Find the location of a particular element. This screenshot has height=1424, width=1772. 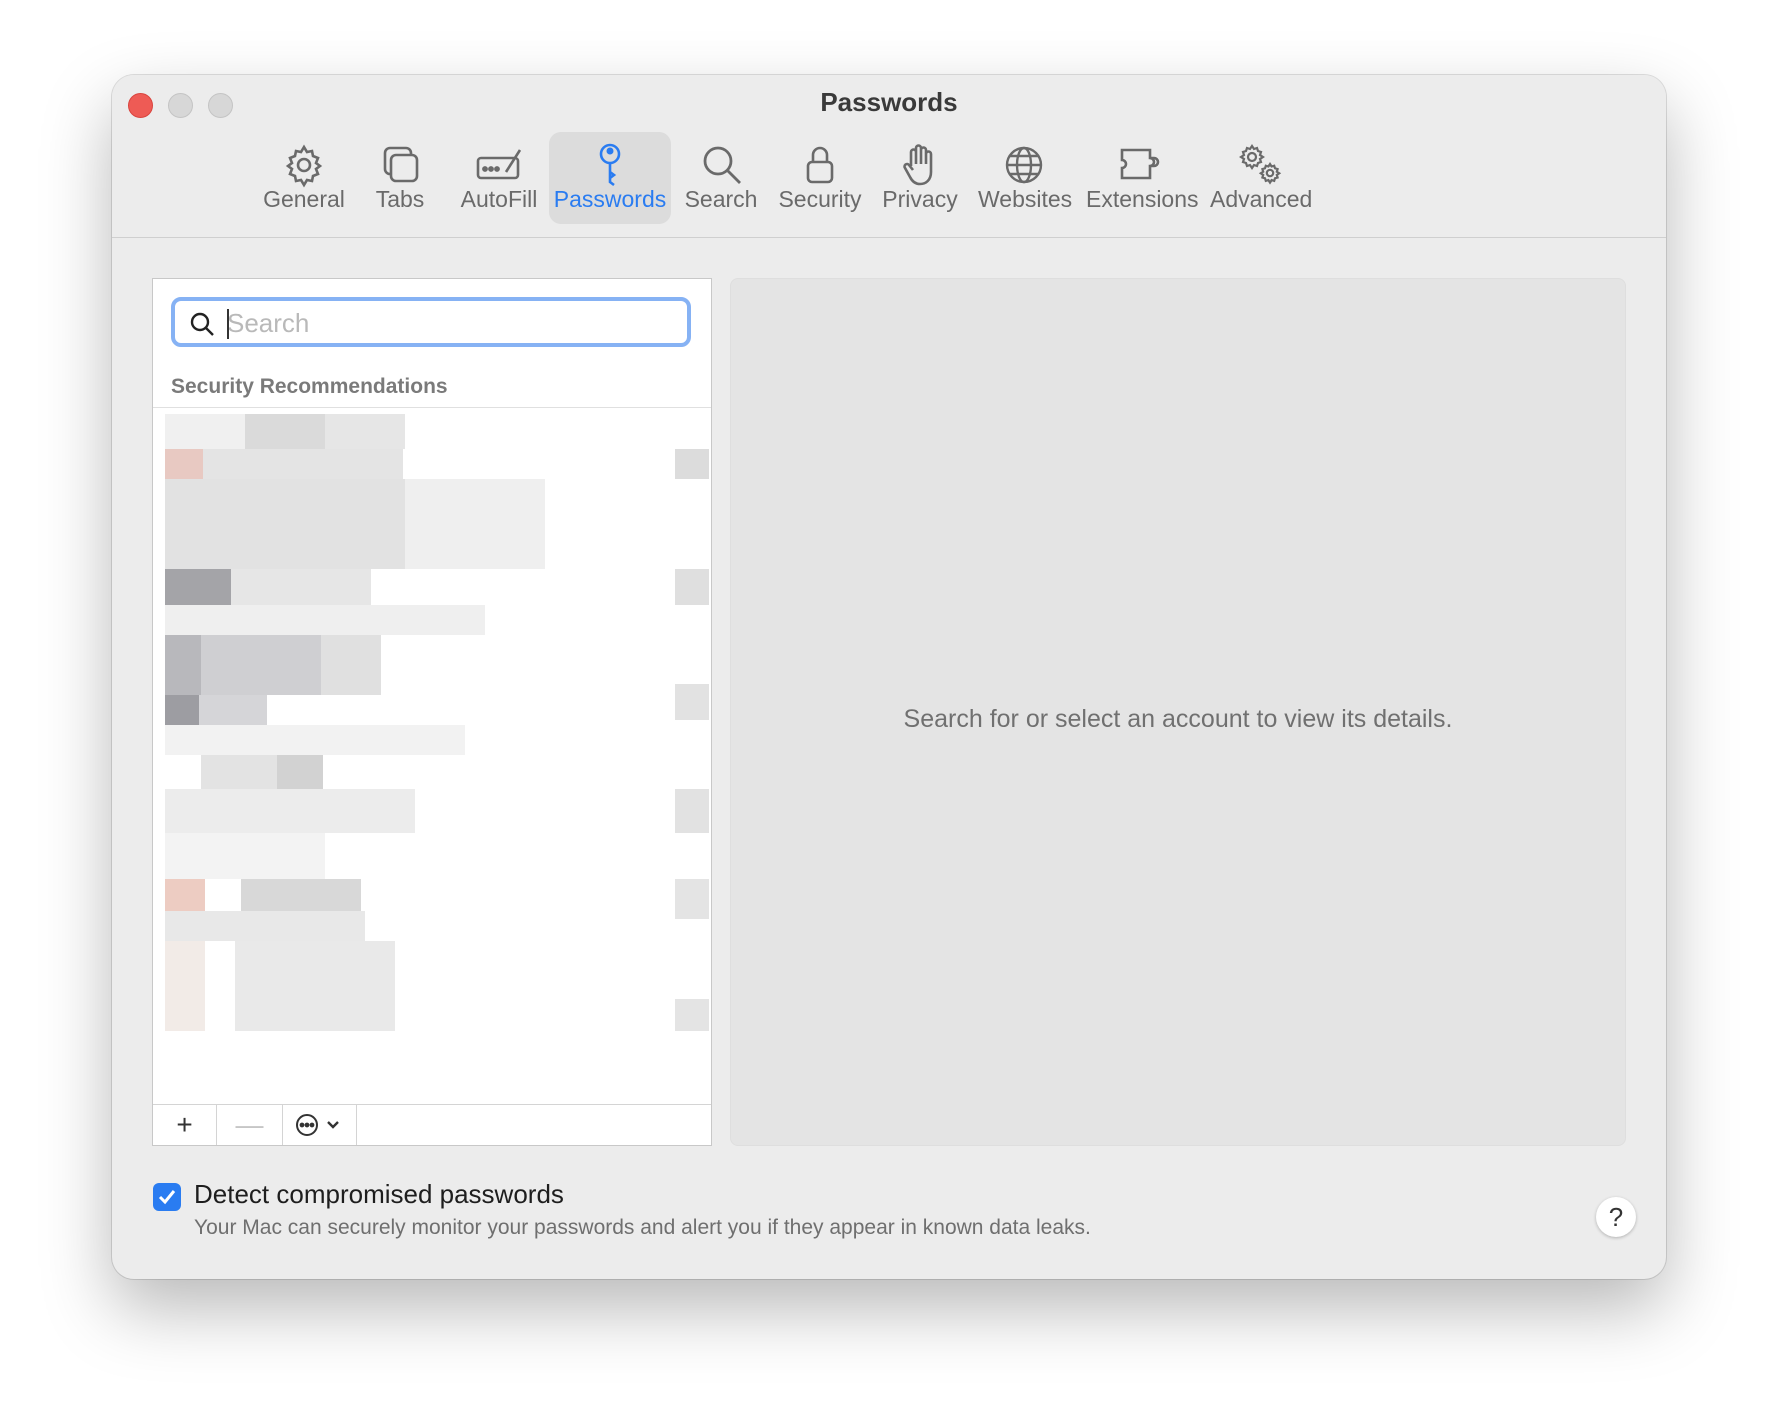

lock-icon is located at coordinates (820, 165).